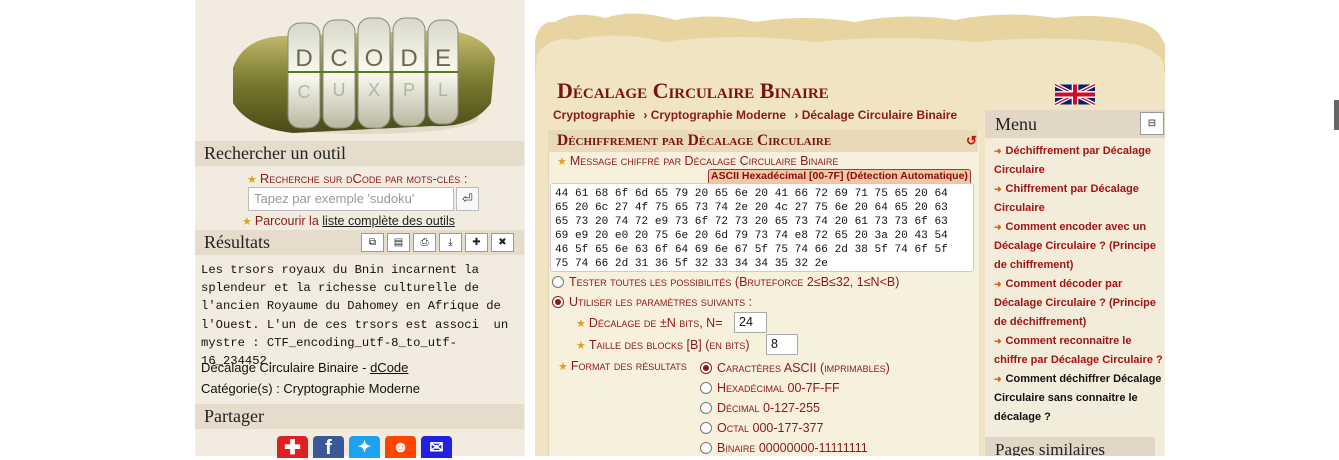  What do you see at coordinates (1080, 161) in the screenshot?
I see `menu-item-dechiffrement: ➜ Déchiffrement par Décalage Circulaire` at bounding box center [1080, 161].